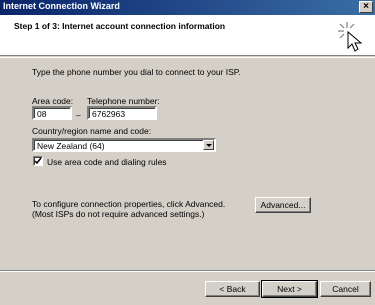  What do you see at coordinates (289, 289) in the screenshot?
I see `next-button: Next >` at bounding box center [289, 289].